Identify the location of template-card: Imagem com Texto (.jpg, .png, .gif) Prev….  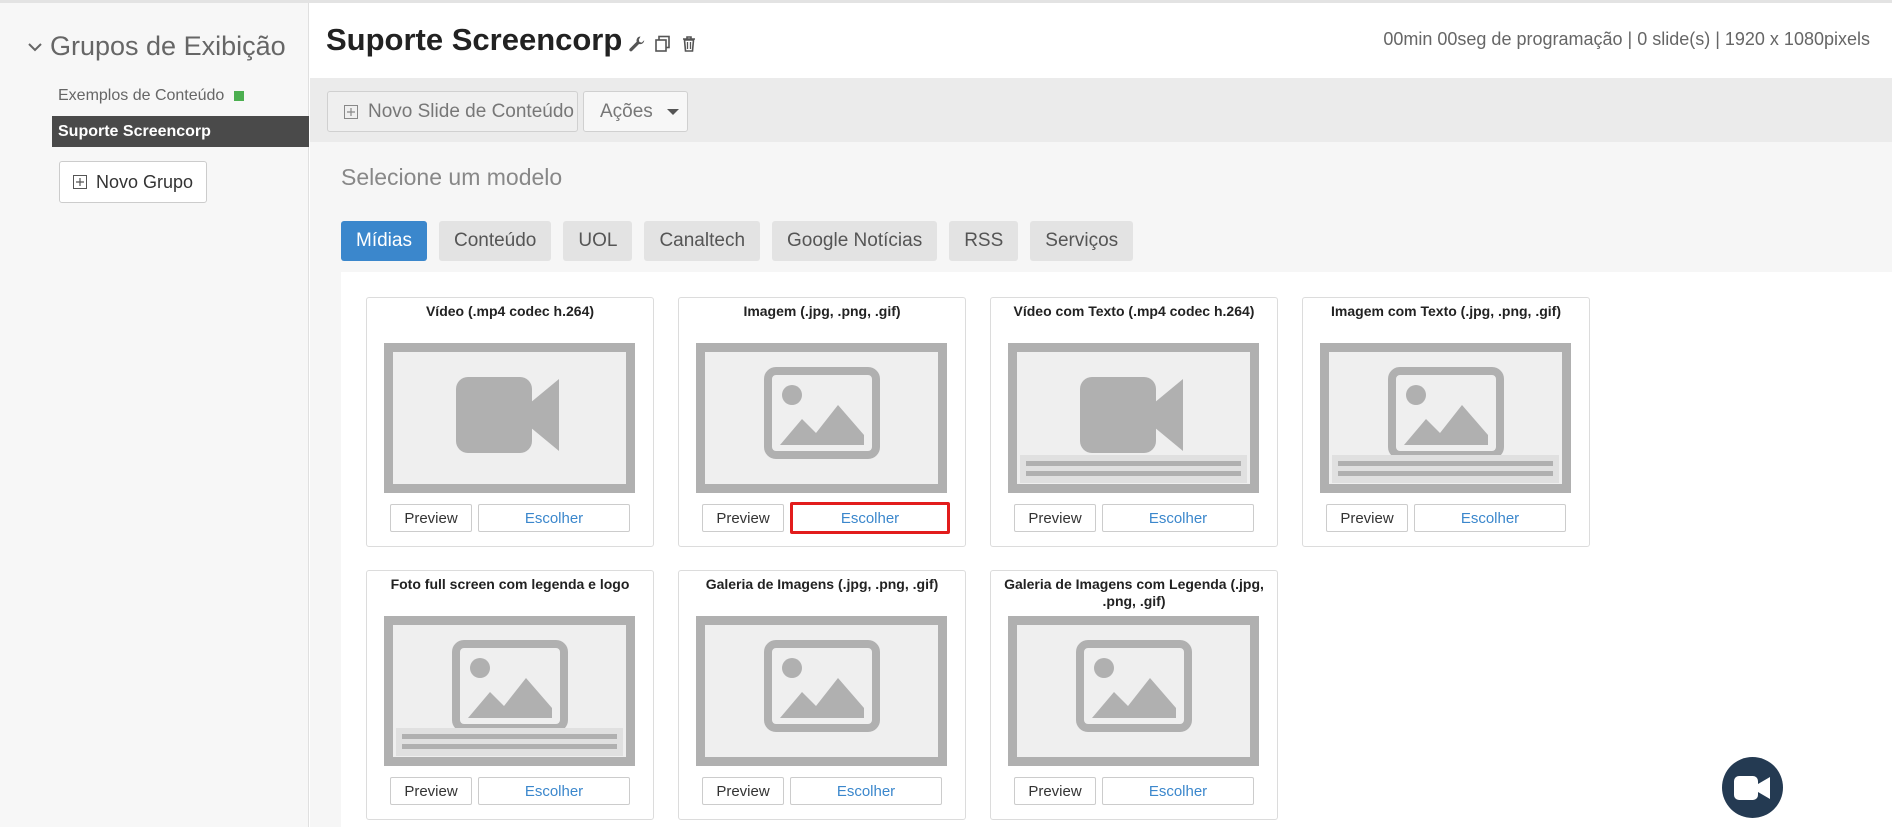
(1446, 422).